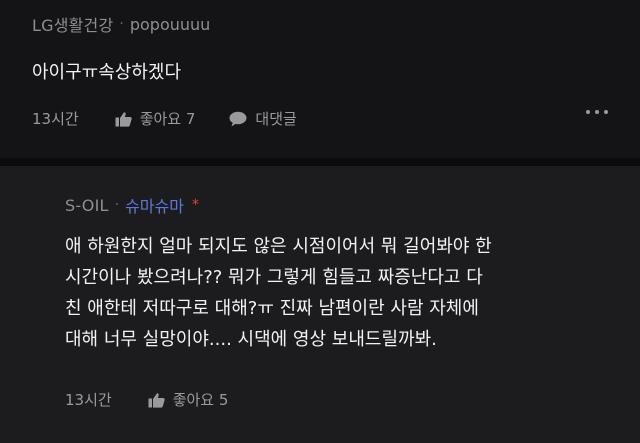  I want to click on reply-meta: 13시간 좋아요 5, so click(163, 399).